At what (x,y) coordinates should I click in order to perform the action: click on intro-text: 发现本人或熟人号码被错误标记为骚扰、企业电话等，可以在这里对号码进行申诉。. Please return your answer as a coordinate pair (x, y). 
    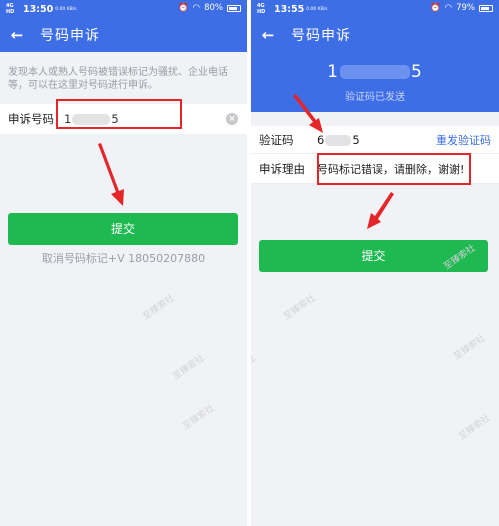
    Looking at the image, I should click on (118, 79).